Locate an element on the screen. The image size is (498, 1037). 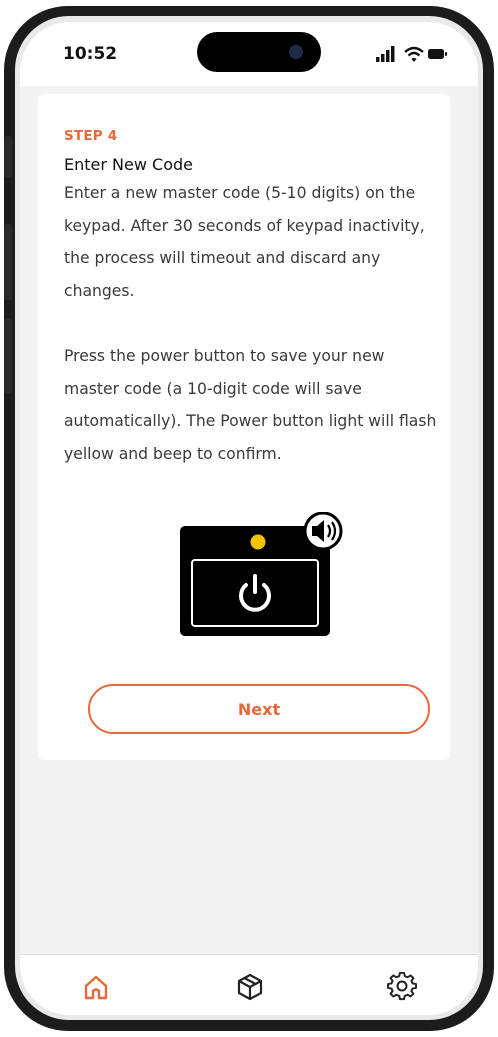
tab-products is located at coordinates (250, 987).